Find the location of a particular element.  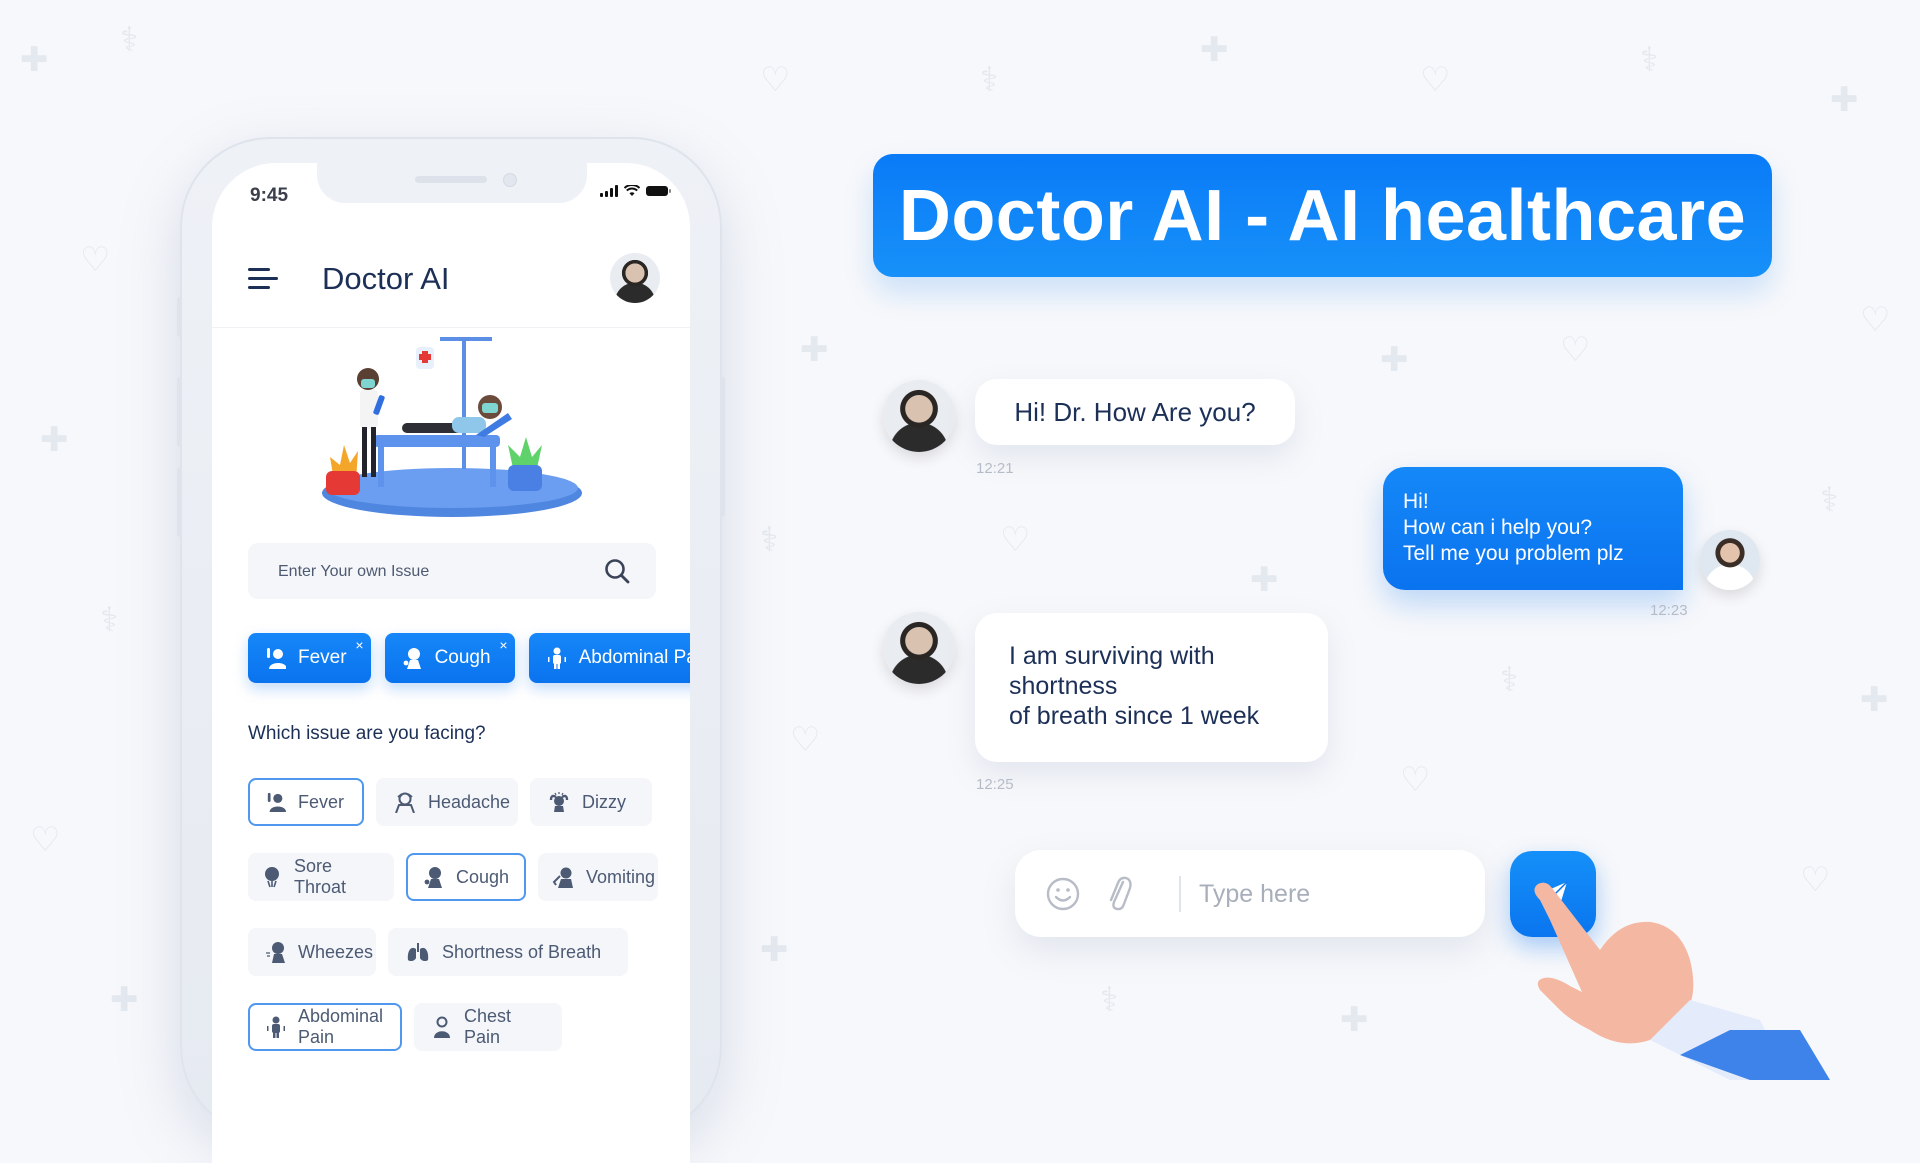

vomiting-icon is located at coordinates (562, 877).